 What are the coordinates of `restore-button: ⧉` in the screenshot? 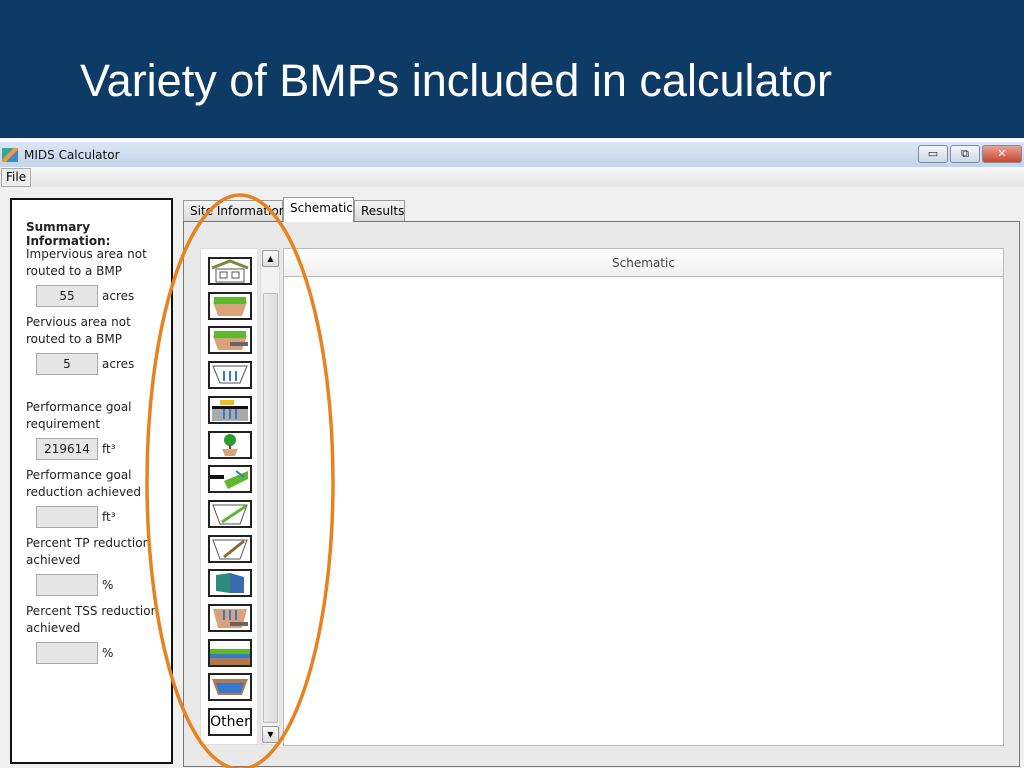 It's located at (965, 154).